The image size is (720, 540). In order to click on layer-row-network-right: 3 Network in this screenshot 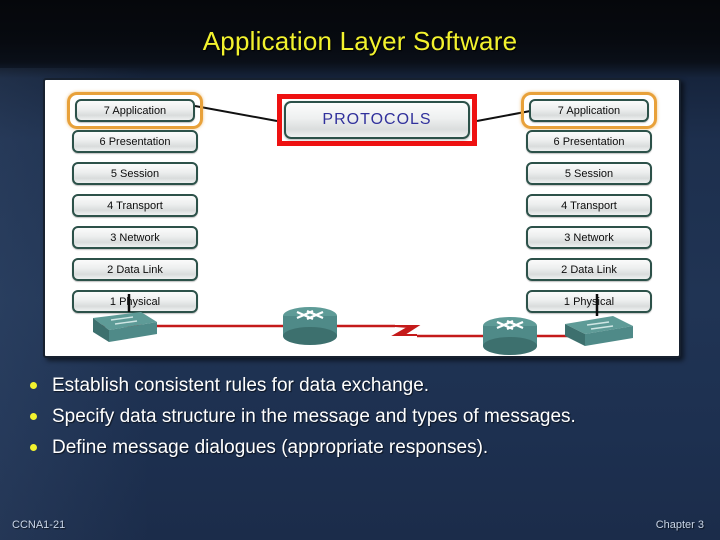, I will do `click(589, 237)`.